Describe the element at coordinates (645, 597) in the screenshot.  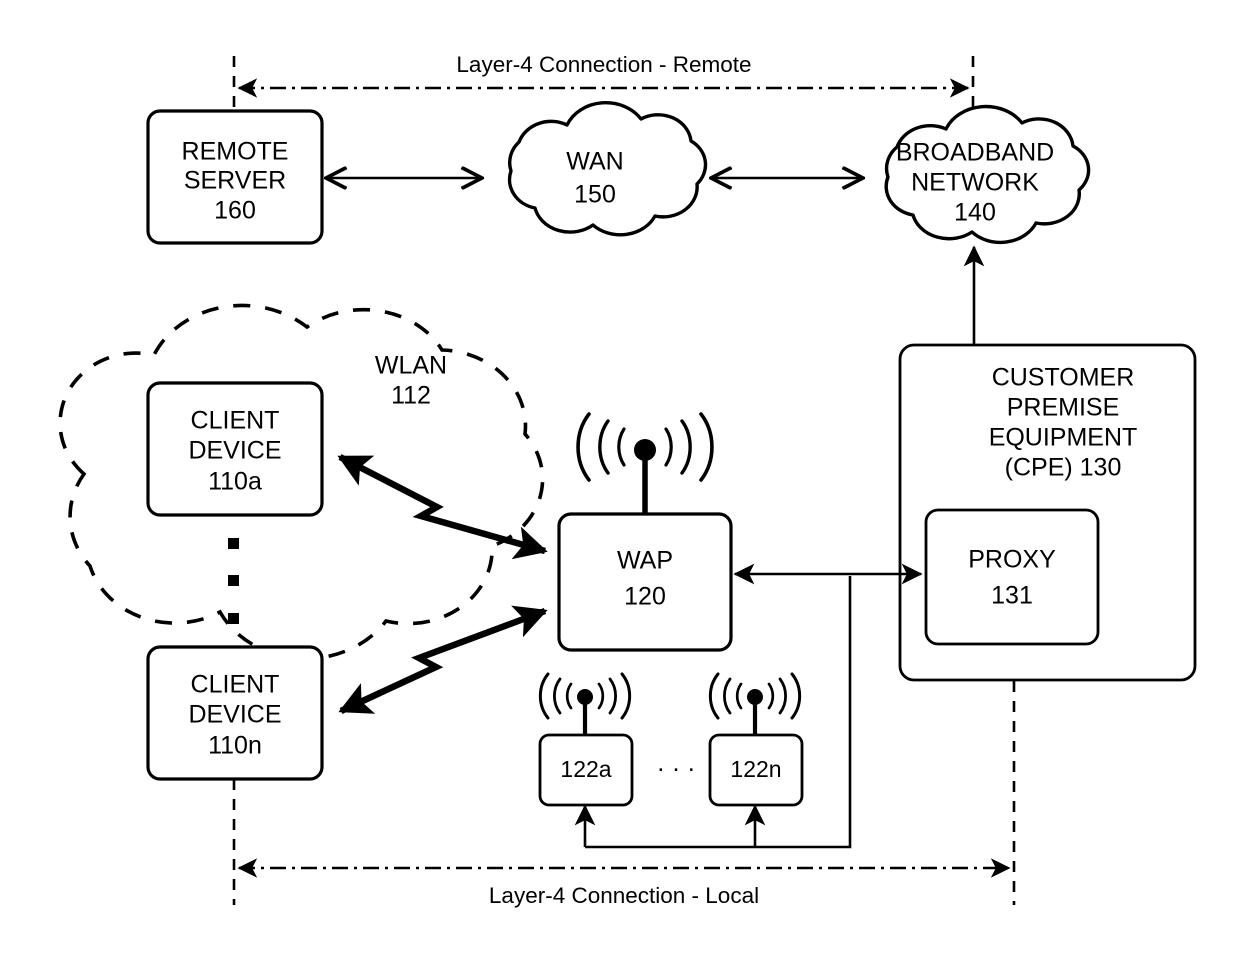
I see `wap-ref: 120` at that location.